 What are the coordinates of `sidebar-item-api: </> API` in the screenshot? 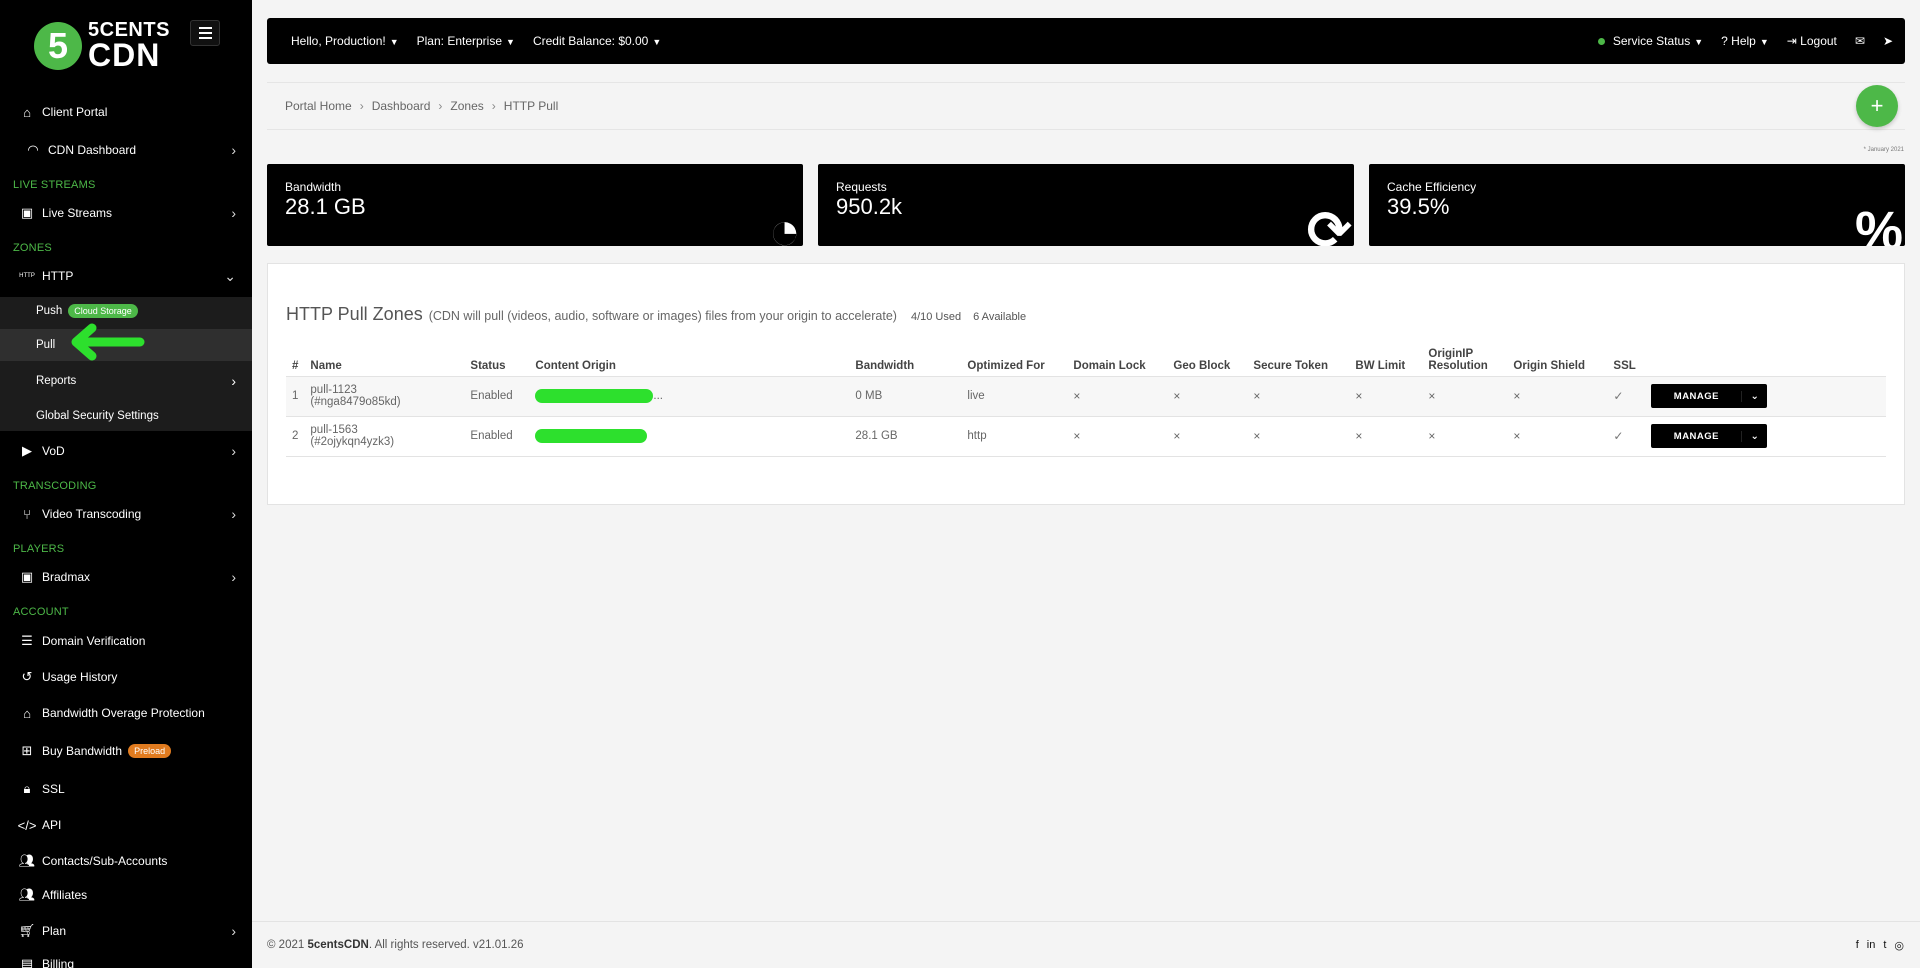 It's located at (126, 825).